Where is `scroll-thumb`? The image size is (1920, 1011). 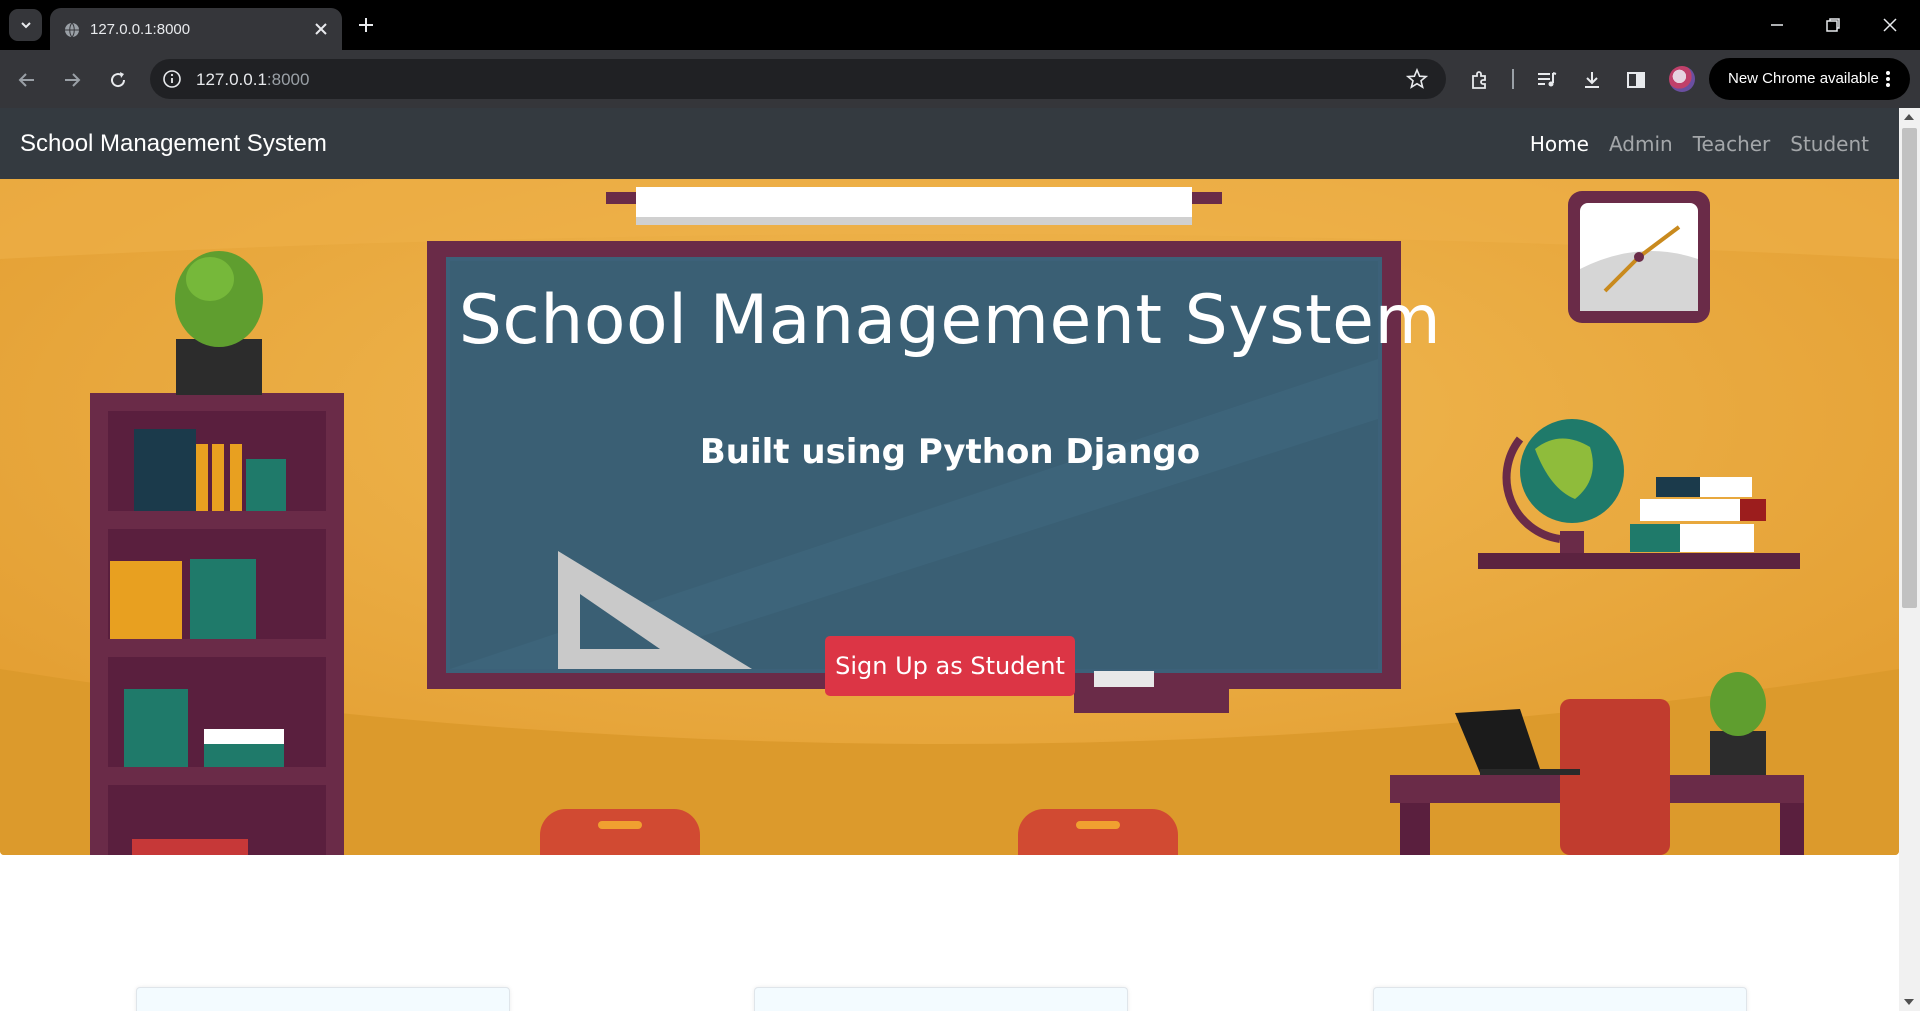 scroll-thumb is located at coordinates (1909, 368).